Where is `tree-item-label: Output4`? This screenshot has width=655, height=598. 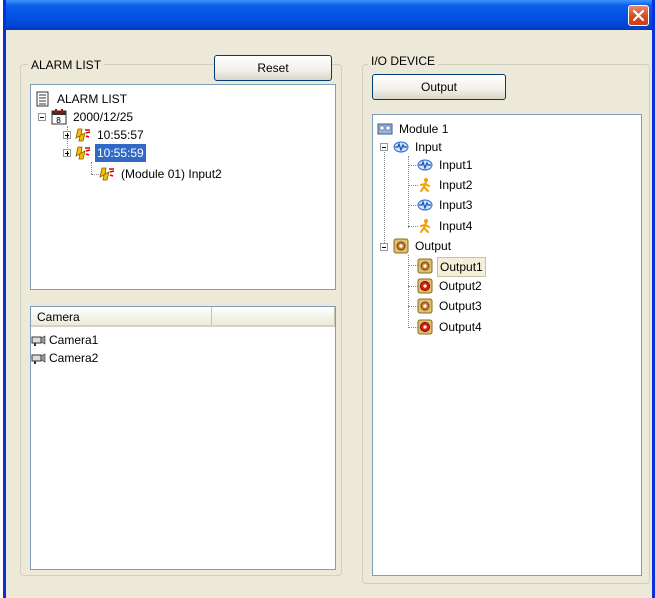 tree-item-label: Output4 is located at coordinates (460, 327).